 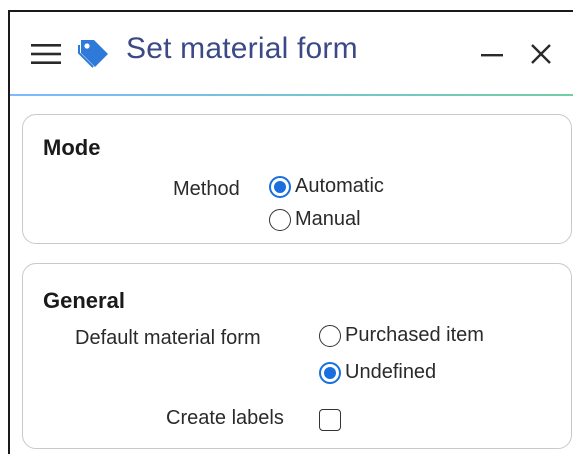 What do you see at coordinates (330, 335) in the screenshot?
I see `radio-purchased-item-indicator` at bounding box center [330, 335].